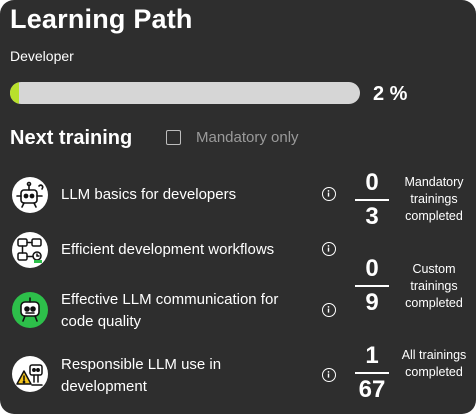 This screenshot has width=476, height=414. What do you see at coordinates (372, 268) in the screenshot?
I see `custom-completed-count: 0` at bounding box center [372, 268].